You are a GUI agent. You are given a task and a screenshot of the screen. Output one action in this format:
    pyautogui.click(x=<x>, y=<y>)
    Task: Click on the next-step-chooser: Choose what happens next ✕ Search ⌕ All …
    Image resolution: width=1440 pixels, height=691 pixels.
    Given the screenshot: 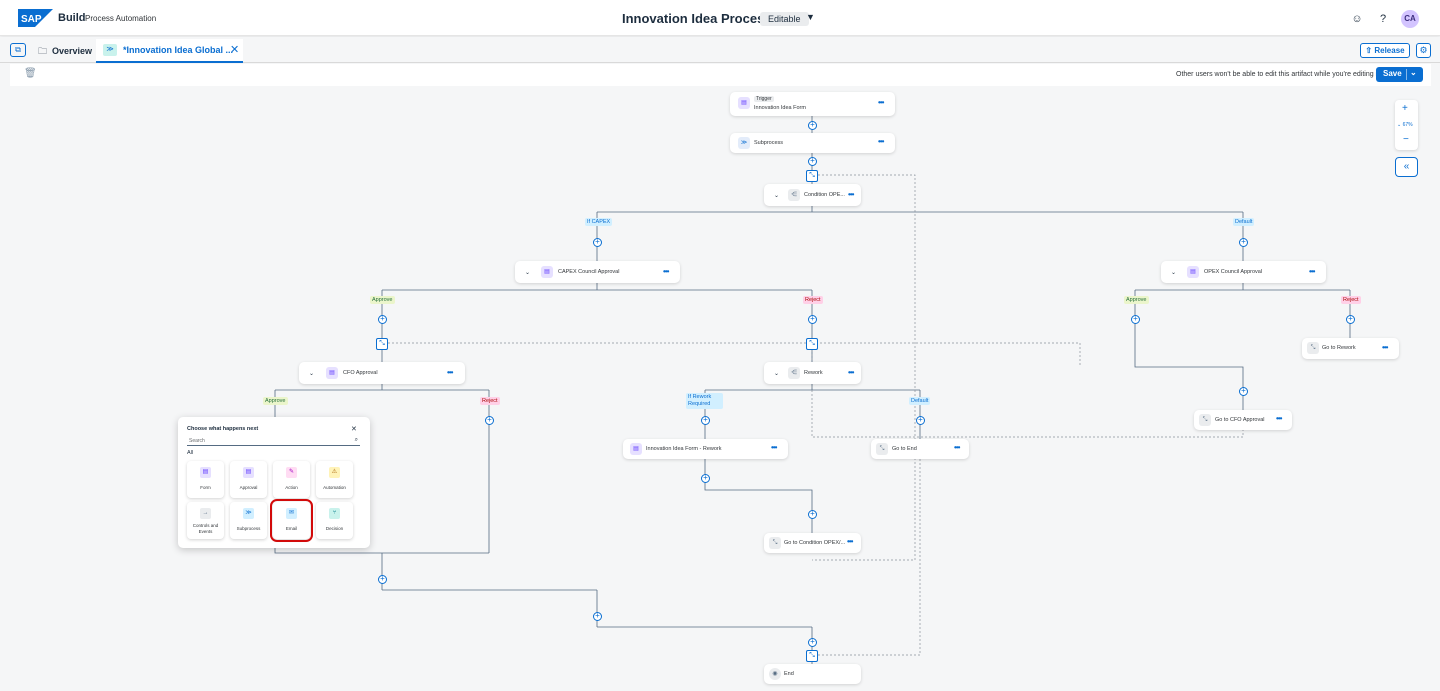 What is the action you would take?
    pyautogui.click(x=274, y=482)
    